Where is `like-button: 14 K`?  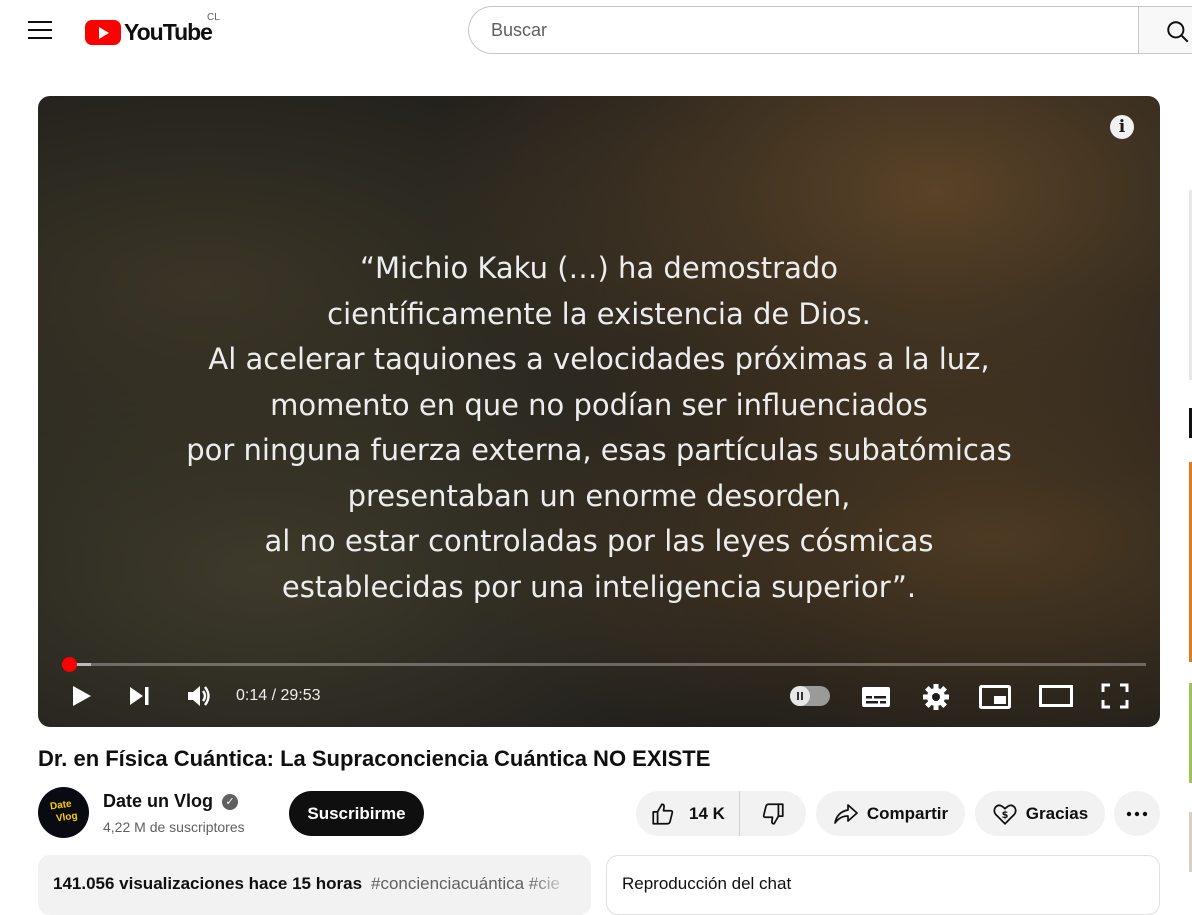 like-button: 14 K is located at coordinates (688, 813).